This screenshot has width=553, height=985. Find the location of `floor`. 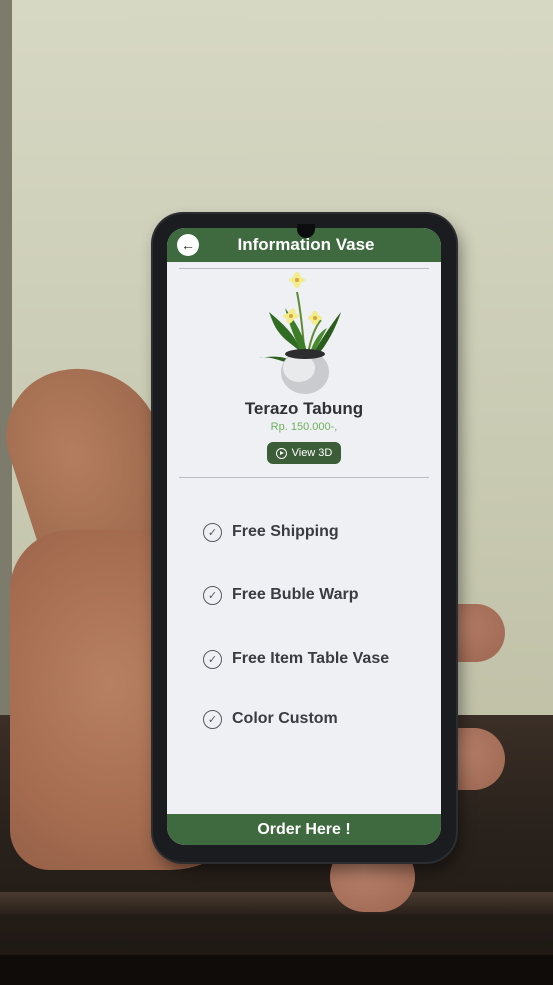

floor is located at coordinates (276, 970).